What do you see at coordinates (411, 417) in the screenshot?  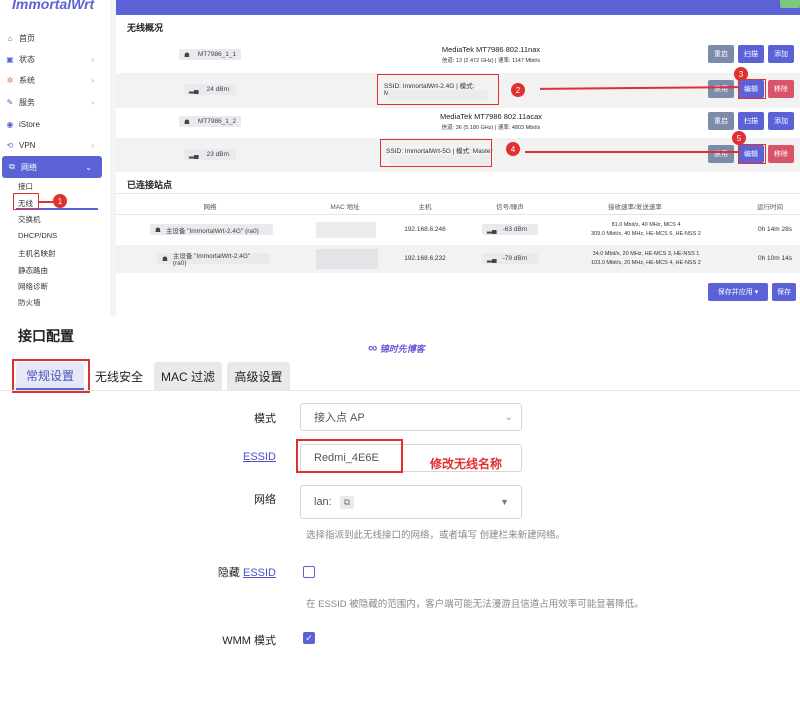 I see `mode-select: 接入点 AP ⌄` at bounding box center [411, 417].